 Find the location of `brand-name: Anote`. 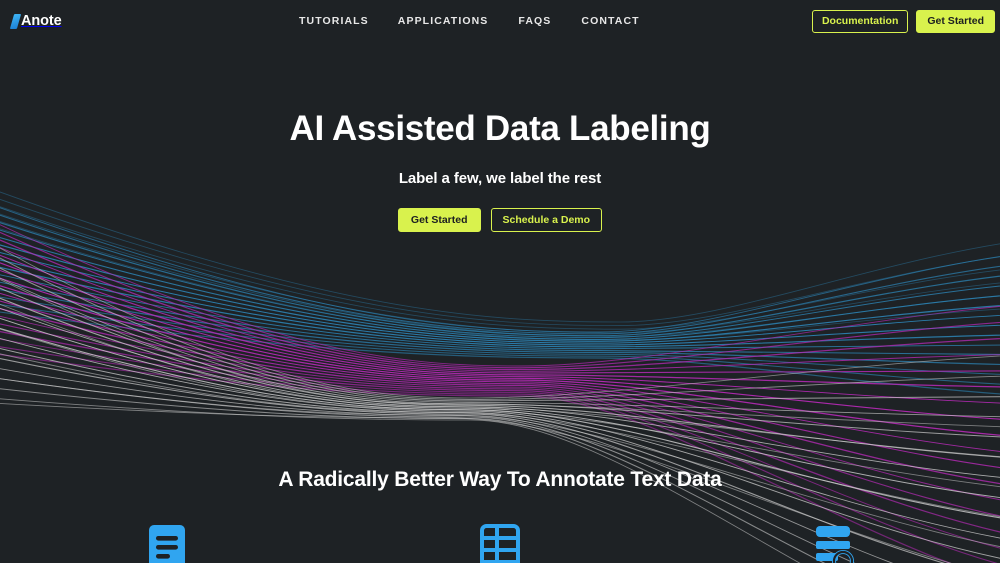

brand-name: Anote is located at coordinates (41, 21).